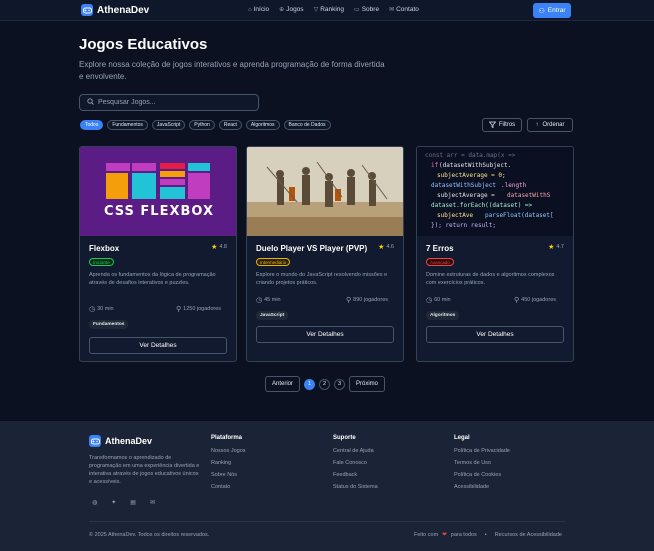 This screenshot has height=551, width=654. Describe the element at coordinates (282, 10) in the screenshot. I see `gamepad-icon: ⊕` at that location.